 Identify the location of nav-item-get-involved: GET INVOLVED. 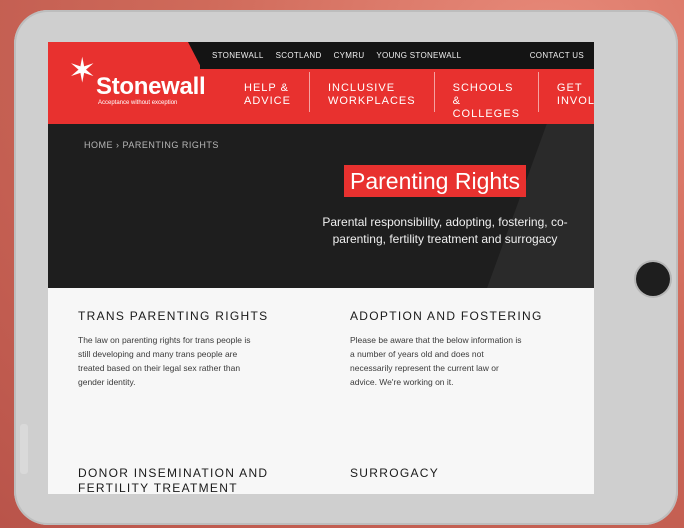
(565, 92).